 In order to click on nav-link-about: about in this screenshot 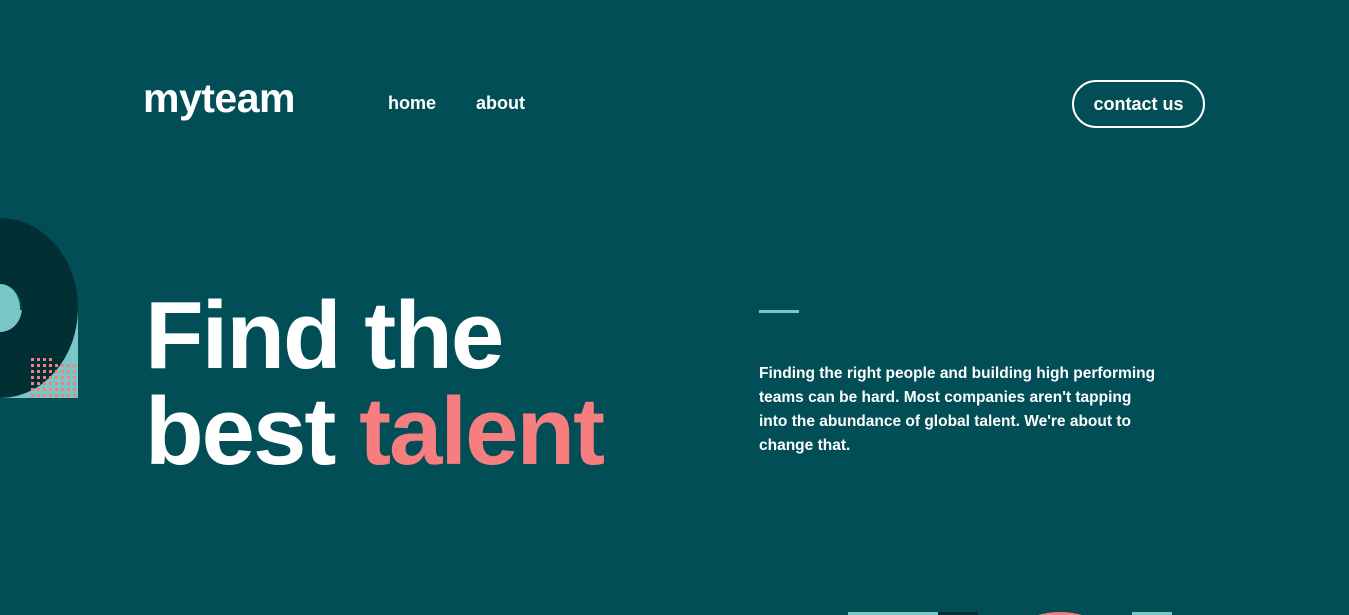, I will do `click(500, 103)`.